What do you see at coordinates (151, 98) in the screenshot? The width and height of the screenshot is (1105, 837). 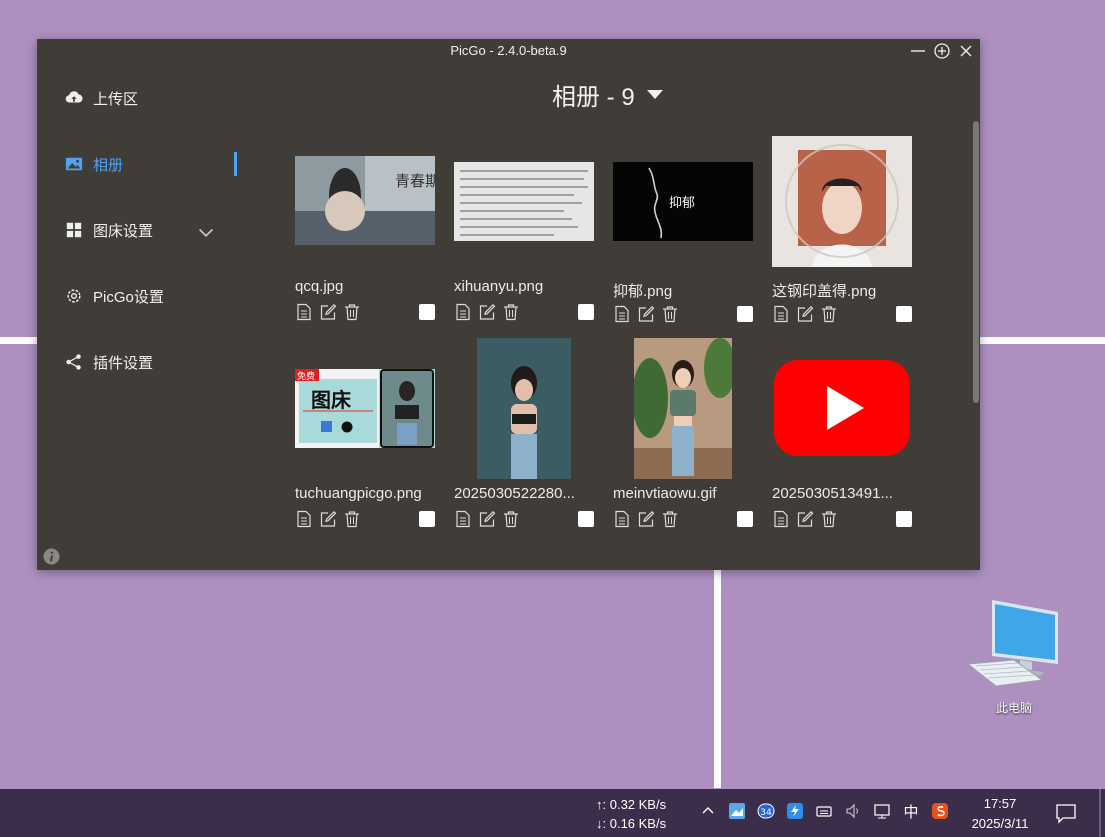 I see `sidebar-item-upload: 上传区` at bounding box center [151, 98].